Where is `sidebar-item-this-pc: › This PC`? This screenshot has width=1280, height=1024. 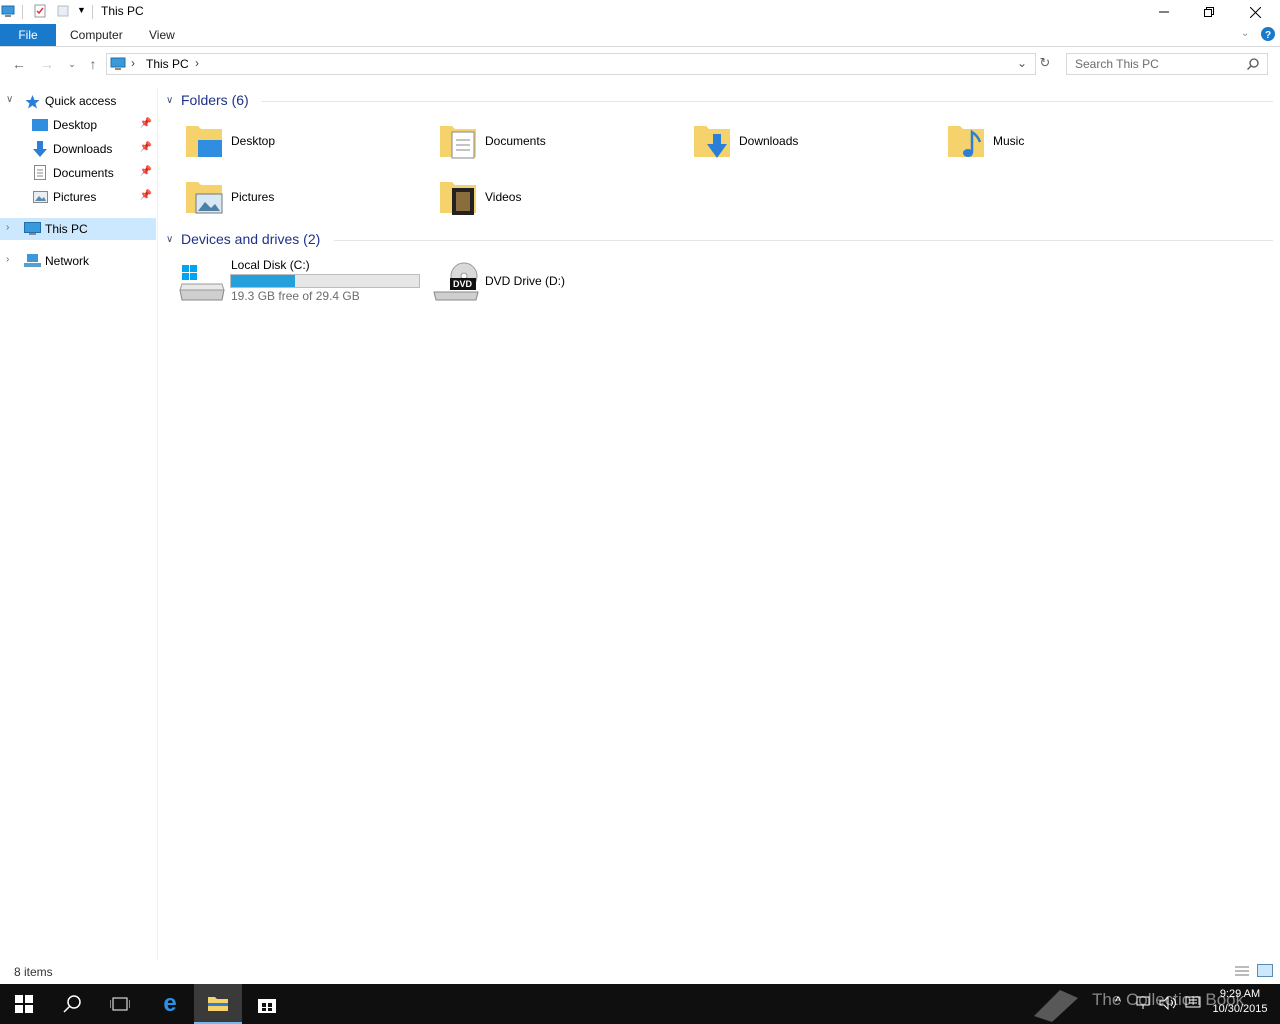 sidebar-item-this-pc: › This PC is located at coordinates (78, 229).